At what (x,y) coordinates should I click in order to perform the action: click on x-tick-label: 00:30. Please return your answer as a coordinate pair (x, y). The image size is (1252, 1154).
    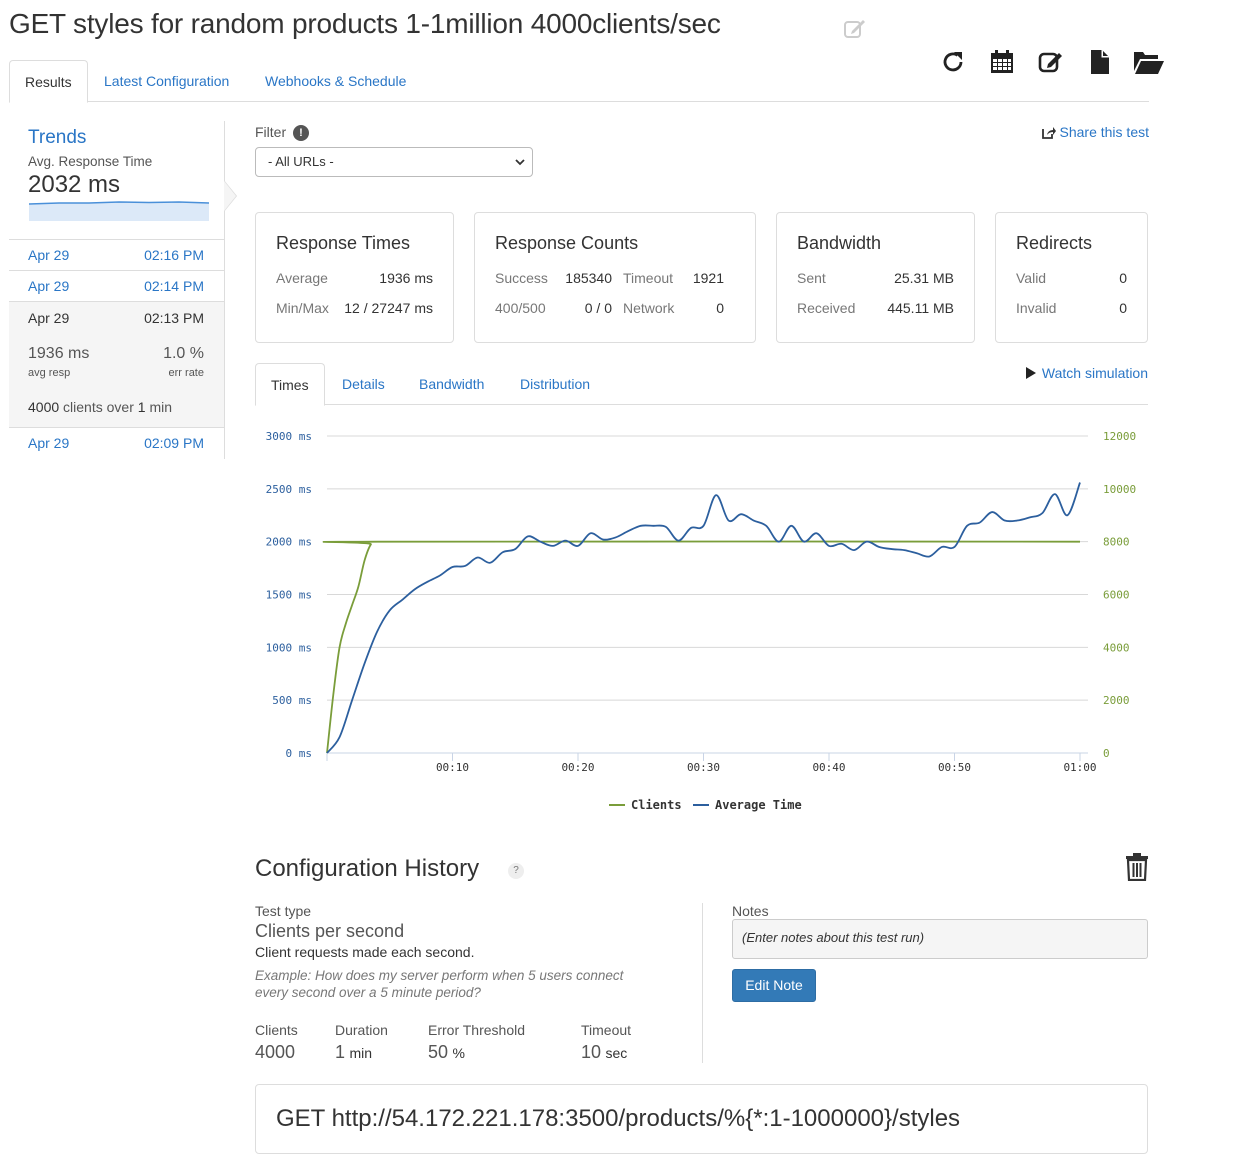
    Looking at the image, I should click on (703, 767).